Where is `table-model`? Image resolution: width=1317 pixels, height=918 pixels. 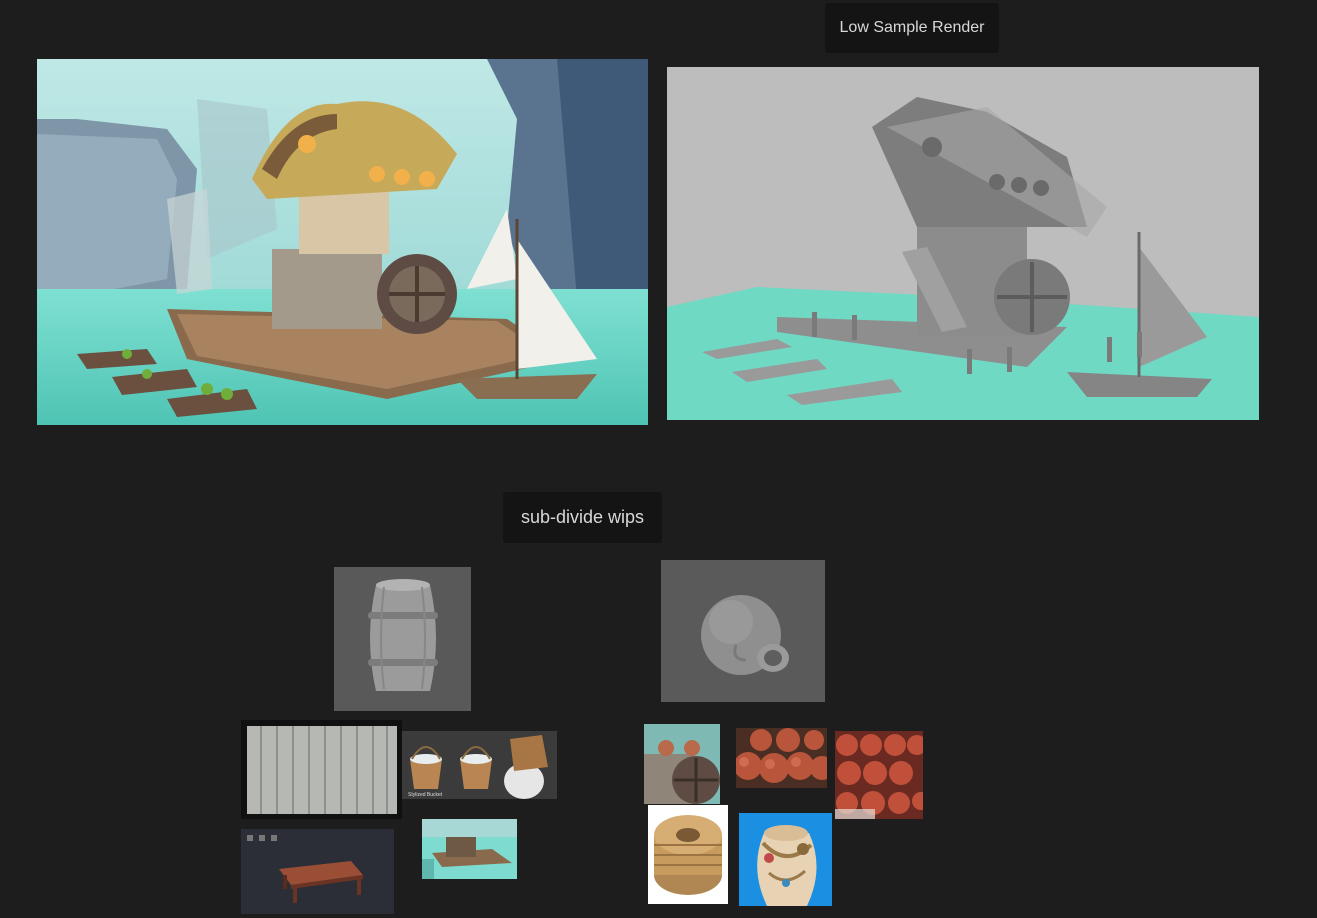 table-model is located at coordinates (317, 871).